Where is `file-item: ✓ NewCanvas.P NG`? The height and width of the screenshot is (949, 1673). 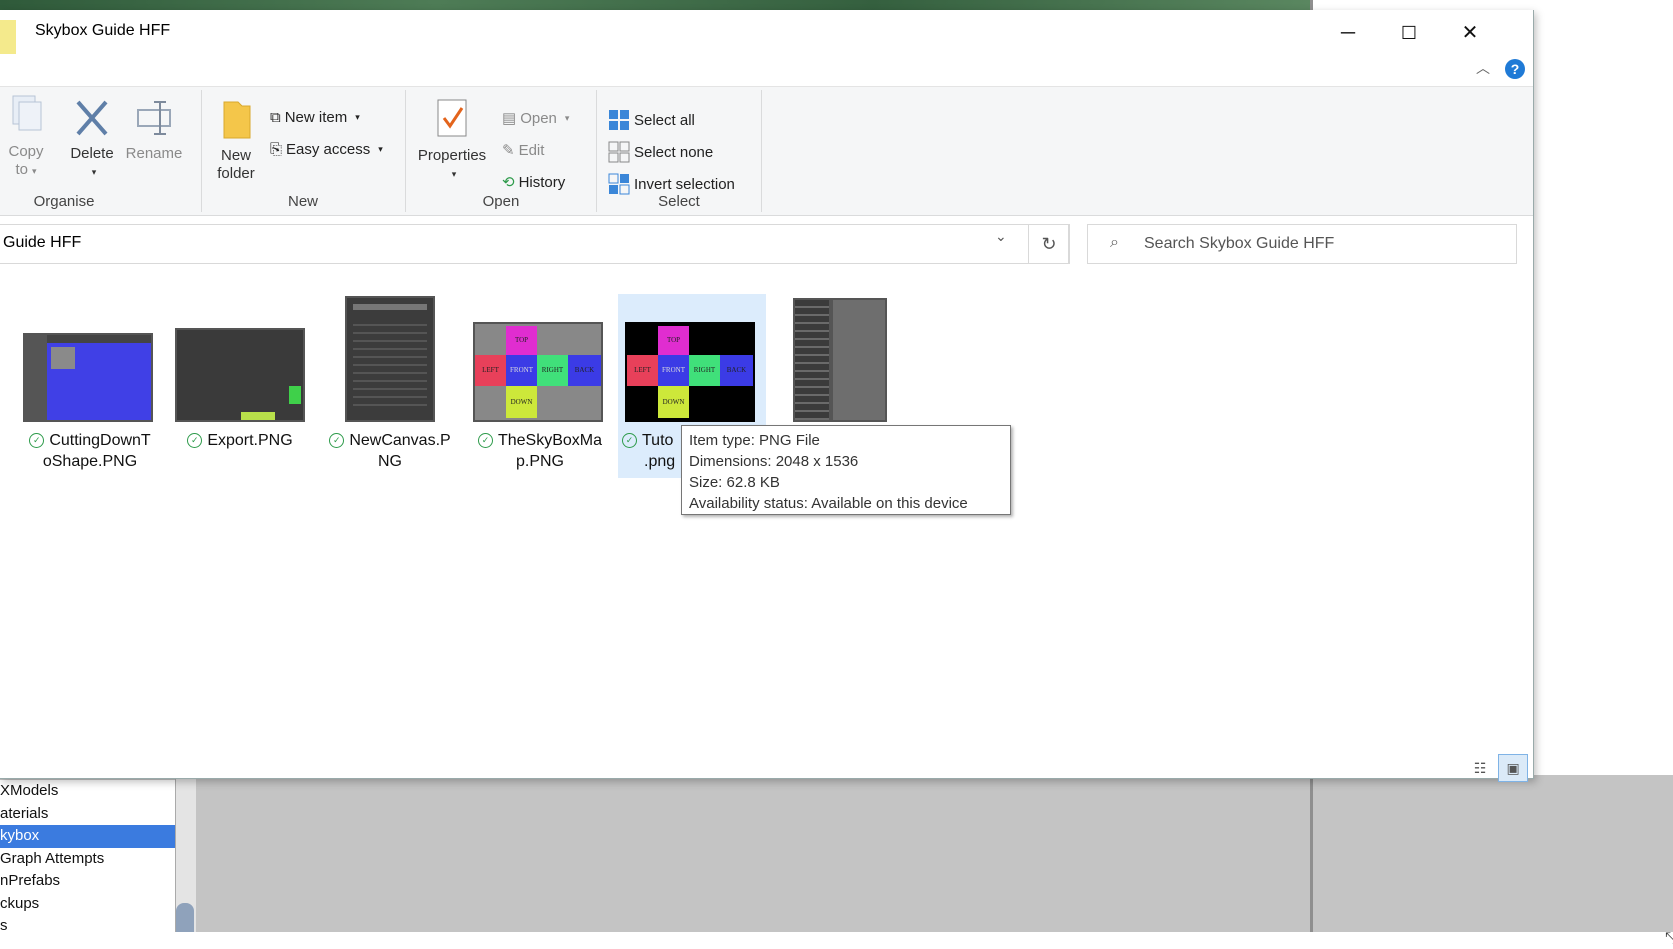 file-item: ✓ NewCanvas.P NG is located at coordinates (390, 451).